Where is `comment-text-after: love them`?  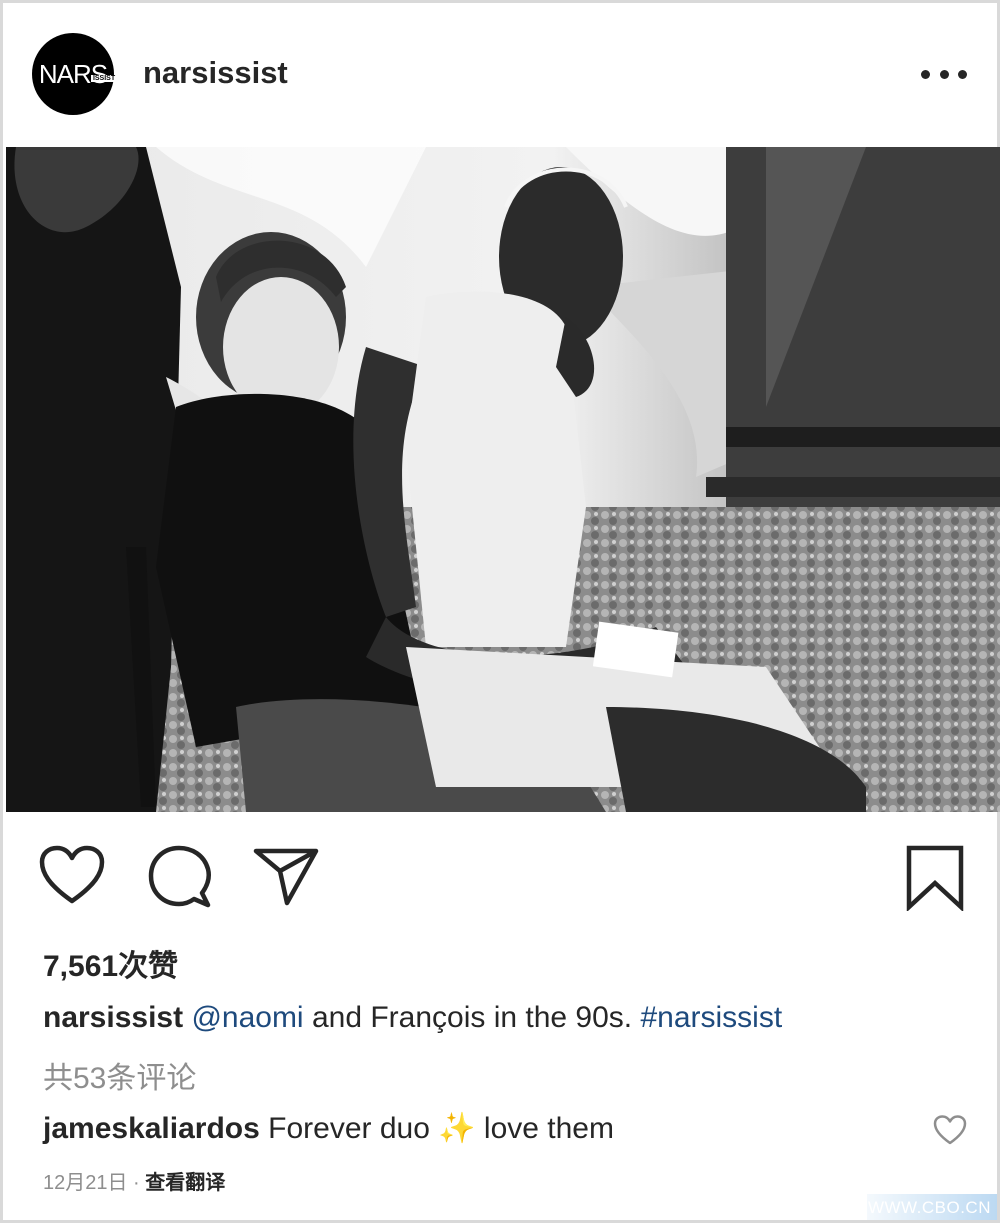 comment-text-after: love them is located at coordinates (544, 1128).